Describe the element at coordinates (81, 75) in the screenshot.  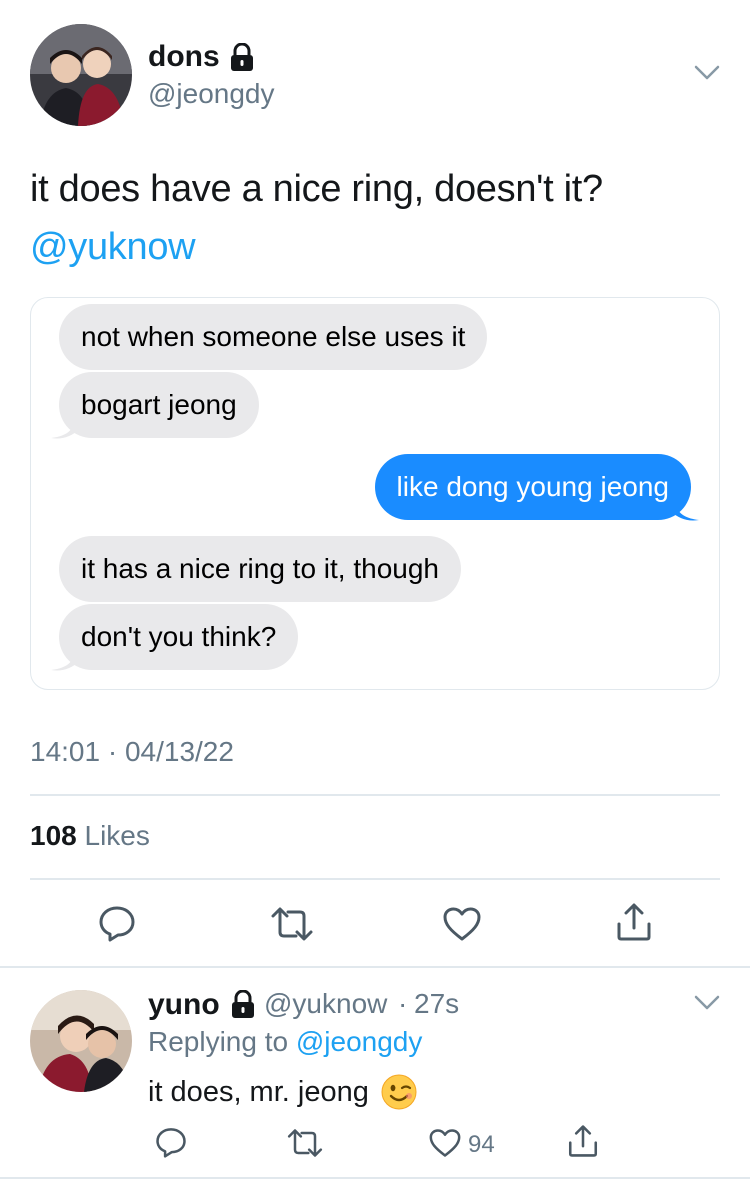
I see `author-avatar` at that location.